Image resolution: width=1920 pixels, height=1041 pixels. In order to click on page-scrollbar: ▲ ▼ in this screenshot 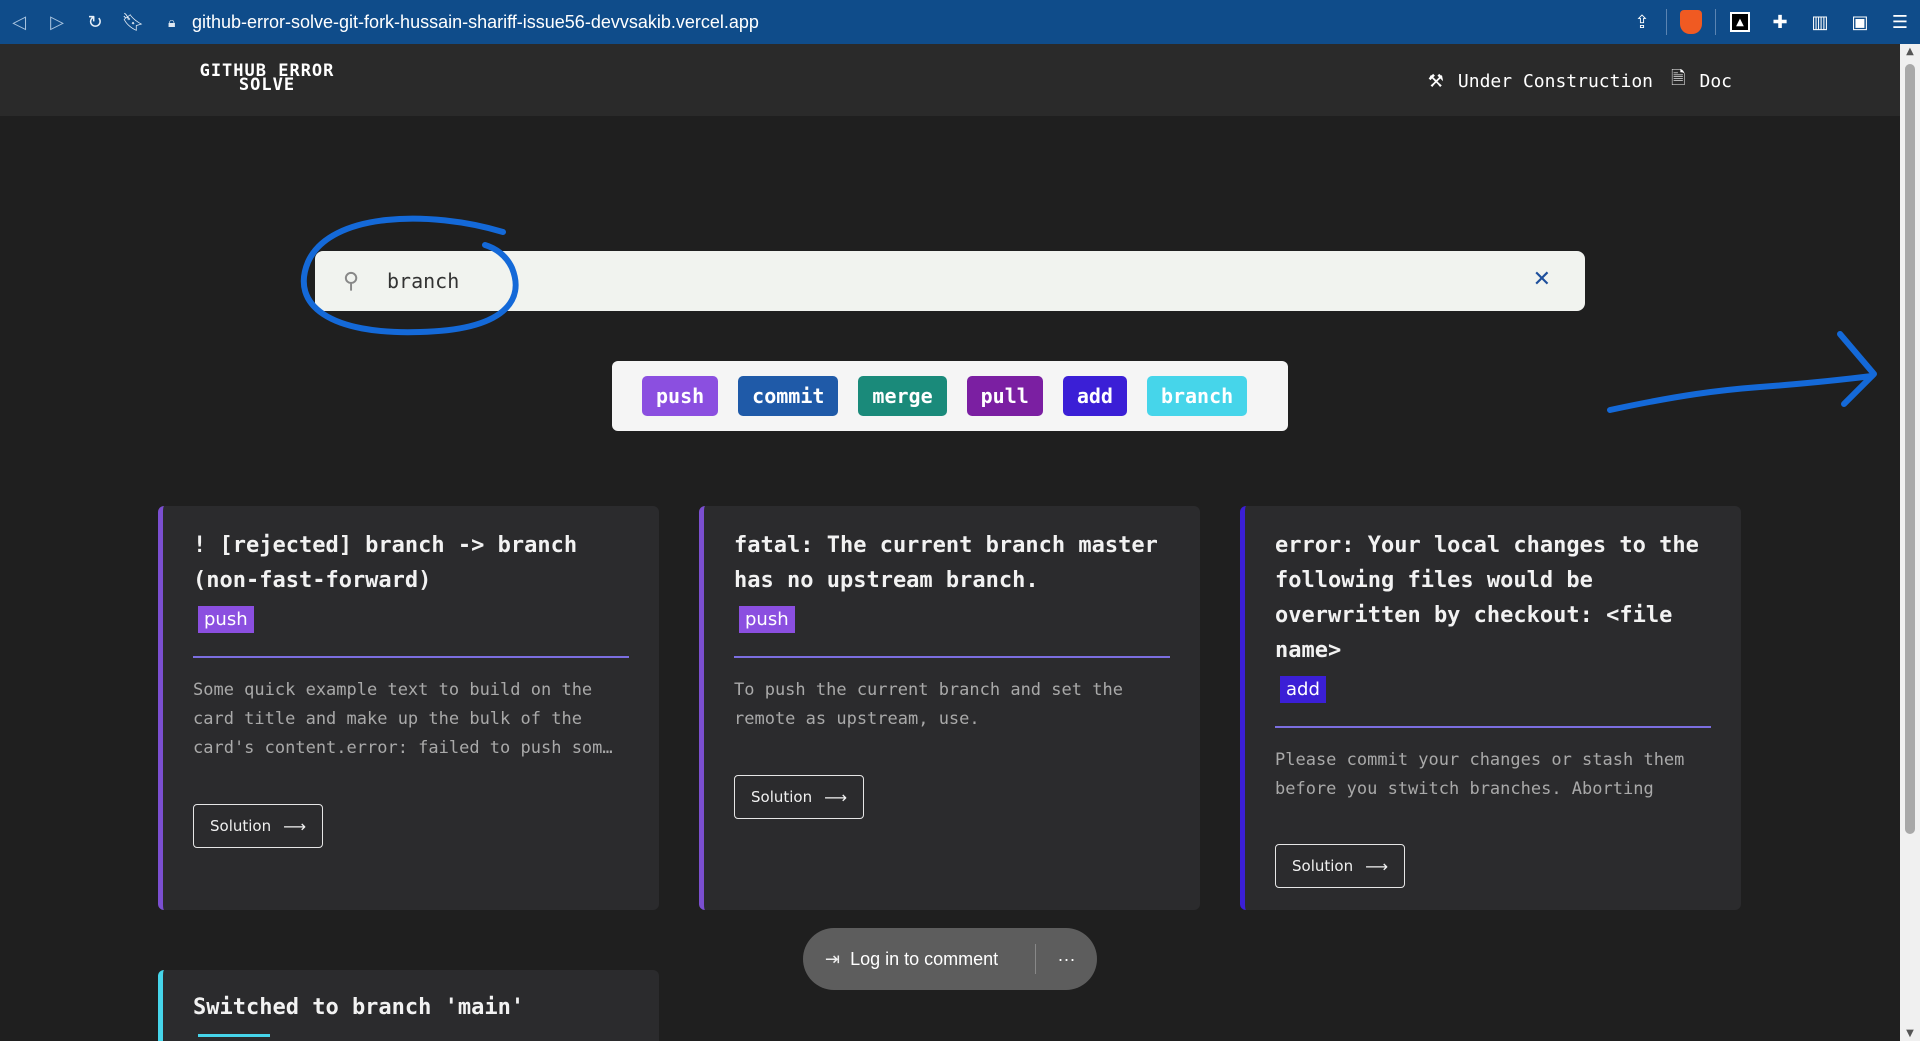, I will do `click(1910, 542)`.